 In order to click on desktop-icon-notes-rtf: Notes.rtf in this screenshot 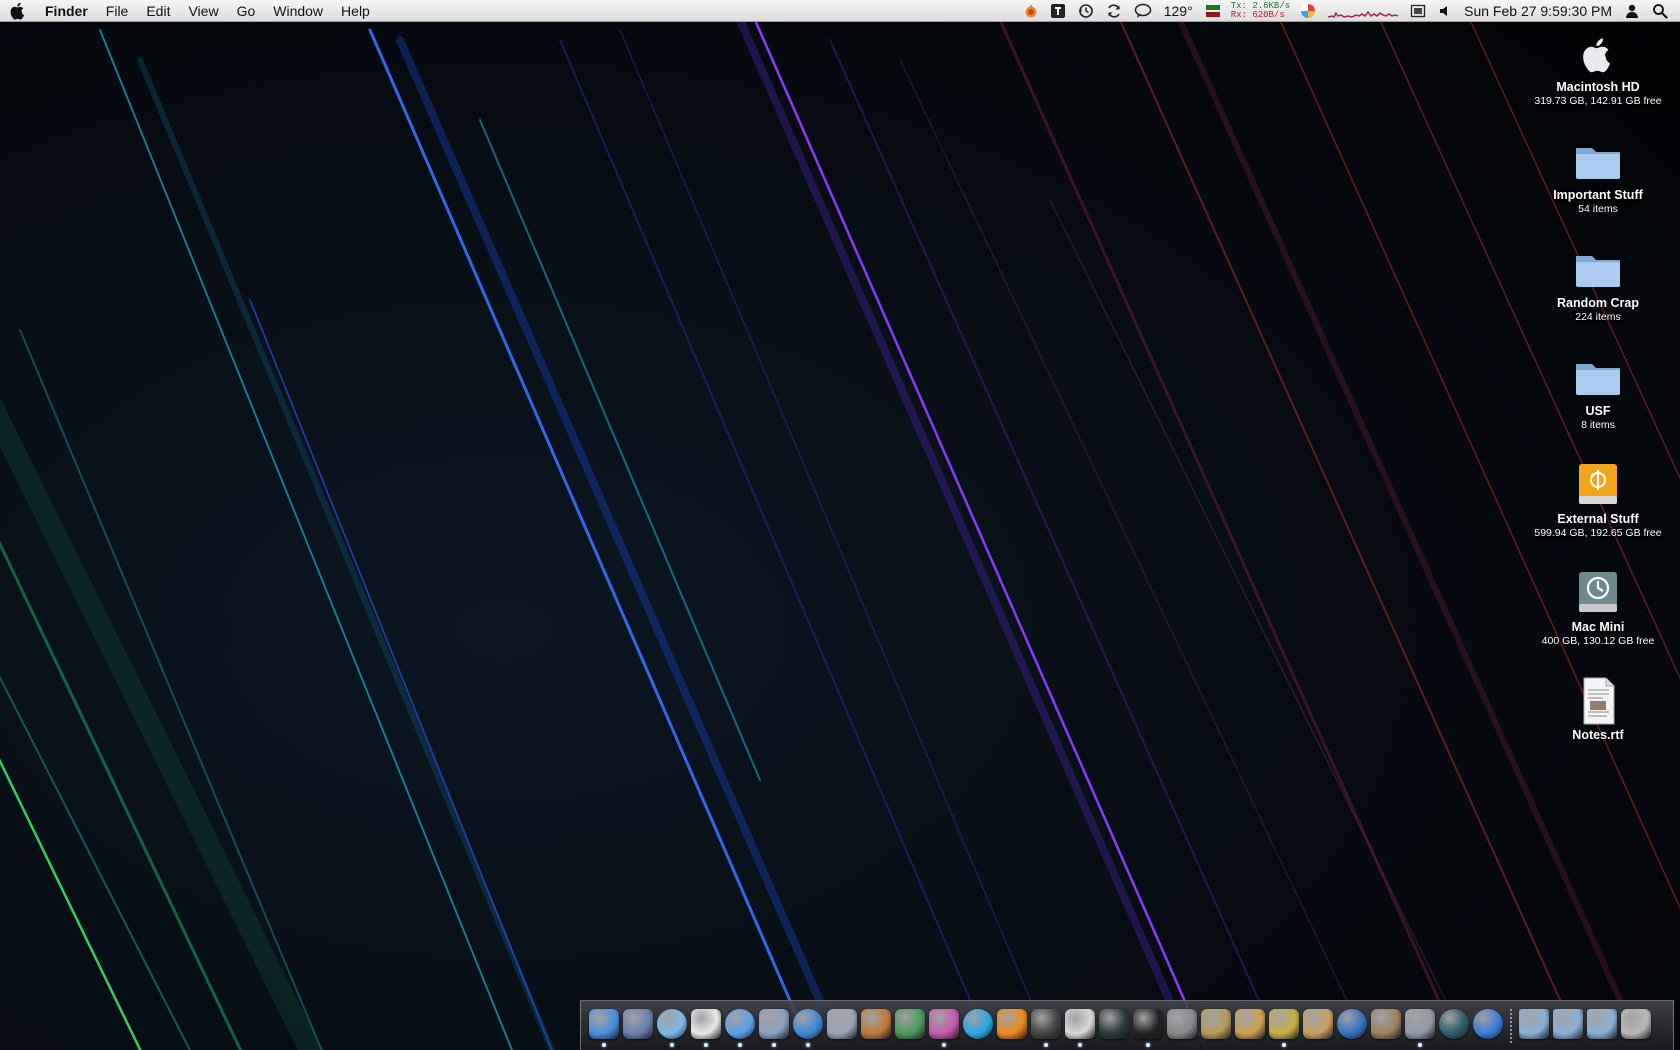, I will do `click(1598, 709)`.